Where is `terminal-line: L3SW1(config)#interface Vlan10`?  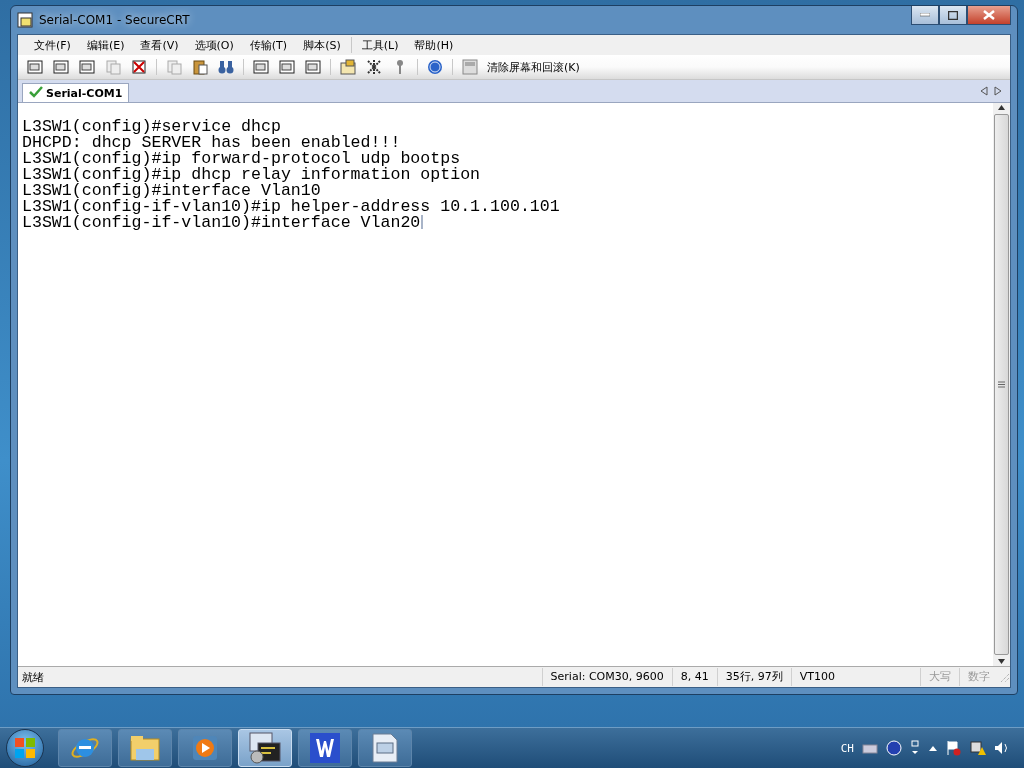
terminal-line: L3SW1(config)#interface Vlan10 is located at coordinates (171, 190).